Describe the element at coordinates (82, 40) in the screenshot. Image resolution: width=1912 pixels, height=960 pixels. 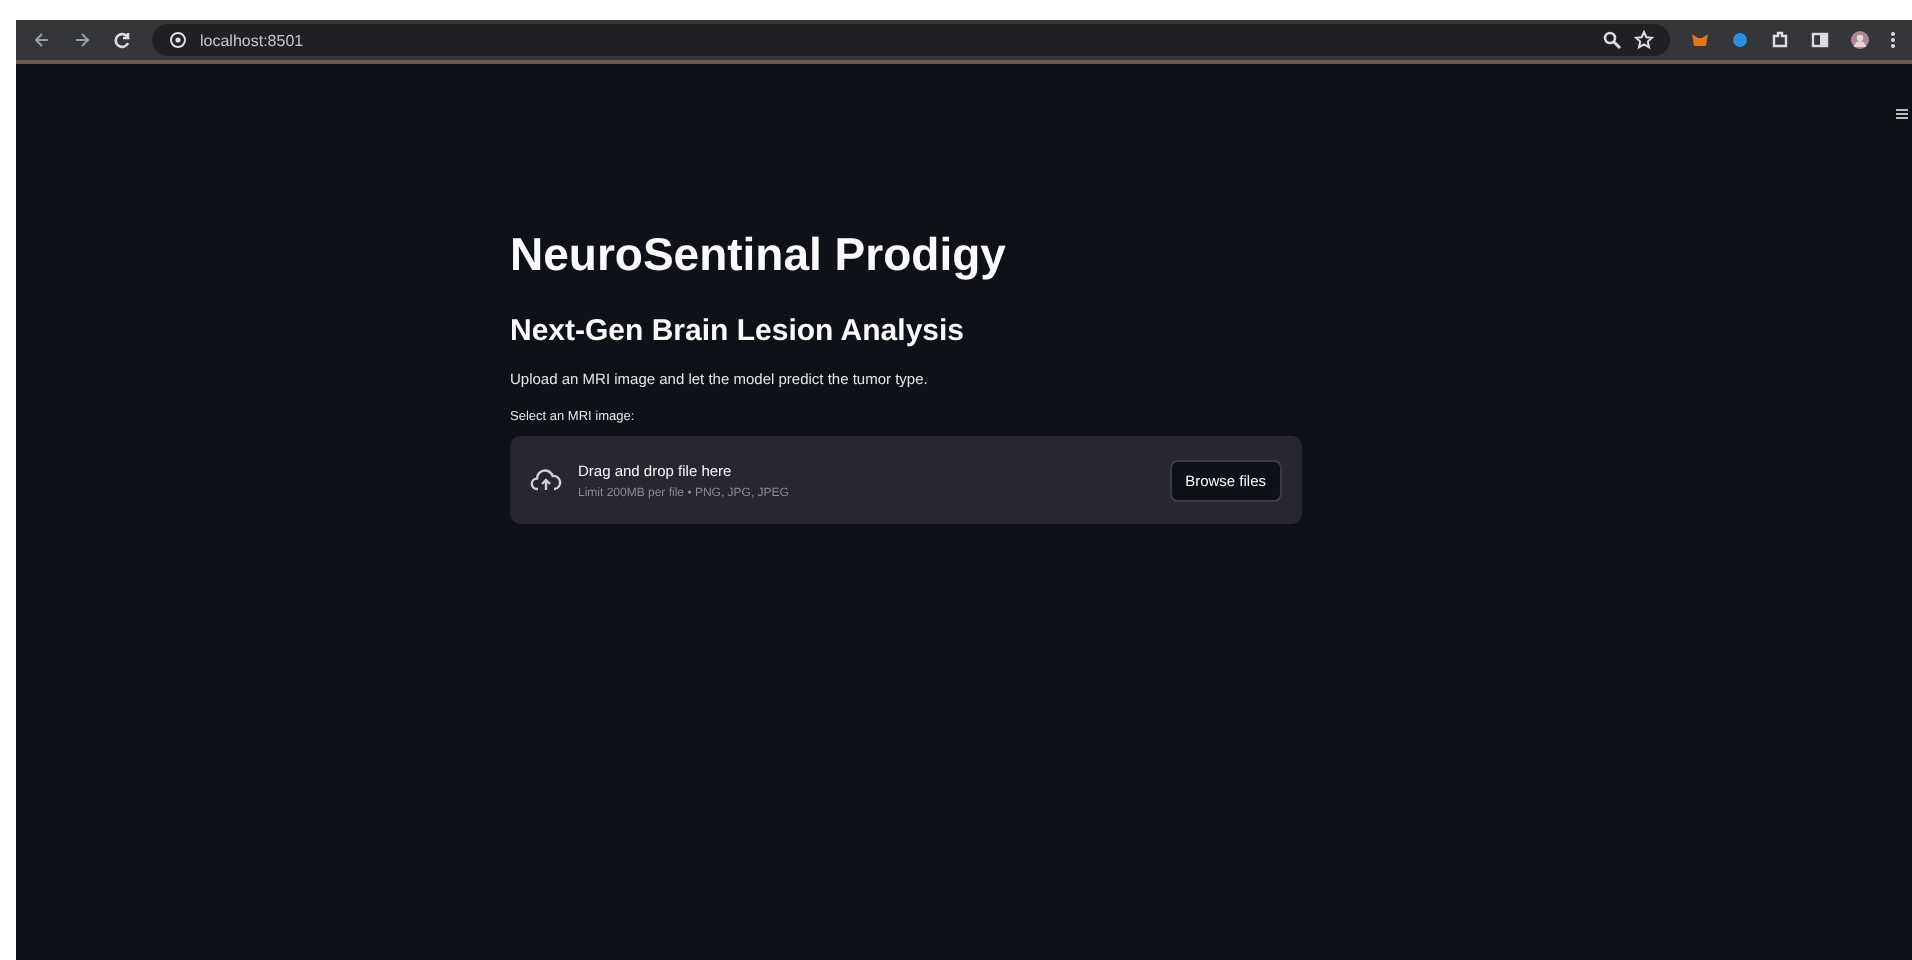
I see `forward-icon` at that location.